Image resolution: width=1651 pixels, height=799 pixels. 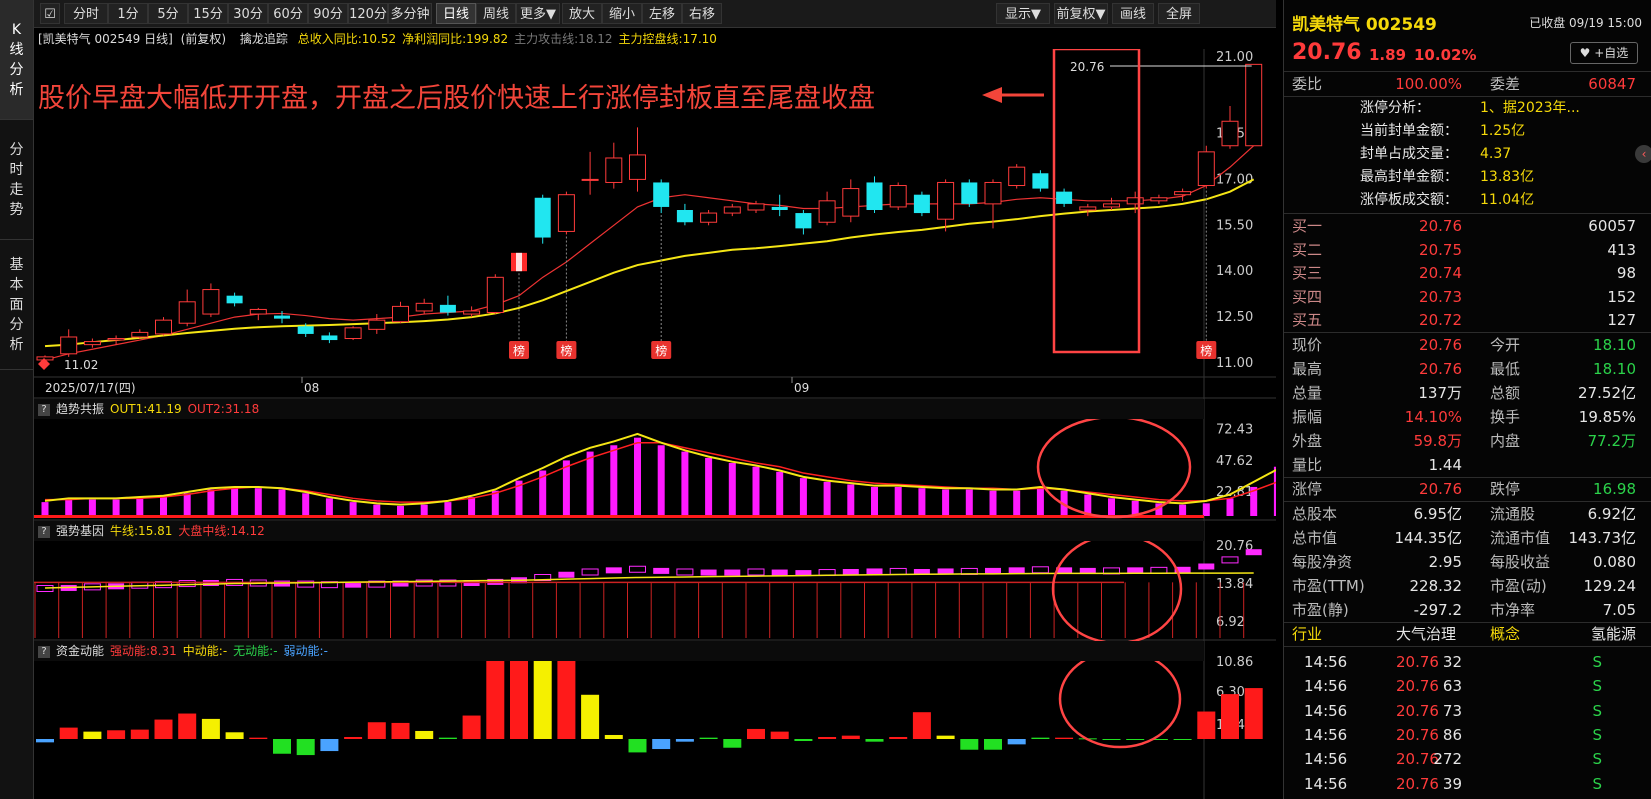 I want to click on period-button: 1分, so click(x=128, y=13).